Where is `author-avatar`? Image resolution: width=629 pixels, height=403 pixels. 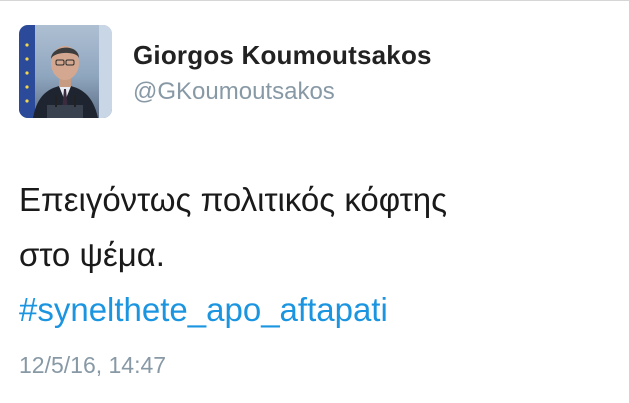 author-avatar is located at coordinates (65, 71).